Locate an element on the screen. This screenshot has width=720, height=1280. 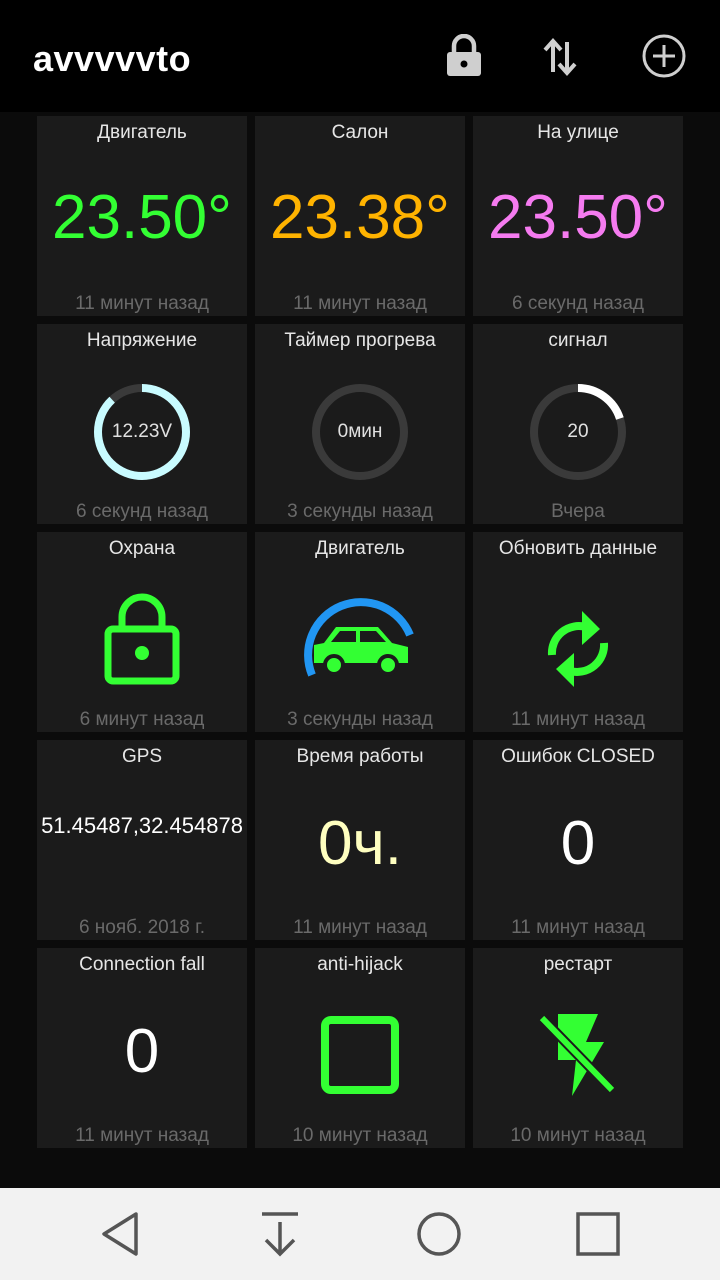
tile-gps: GPS 51.45487,32.454878 6 нояб. 2018 г. is located at coordinates (142, 840).